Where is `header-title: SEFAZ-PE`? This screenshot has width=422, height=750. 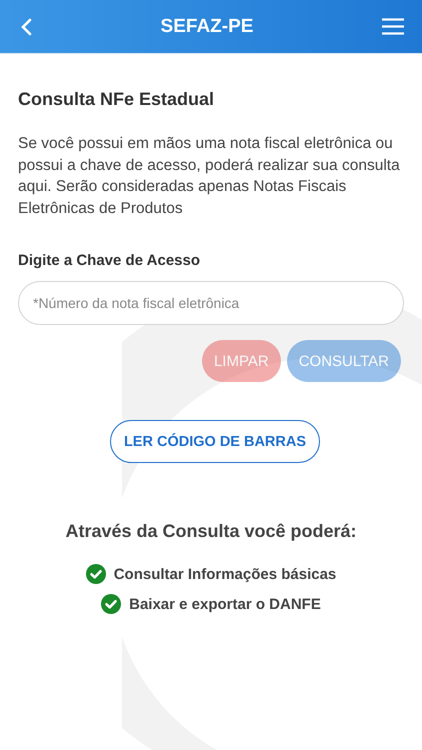
header-title: SEFAZ-PE is located at coordinates (207, 27).